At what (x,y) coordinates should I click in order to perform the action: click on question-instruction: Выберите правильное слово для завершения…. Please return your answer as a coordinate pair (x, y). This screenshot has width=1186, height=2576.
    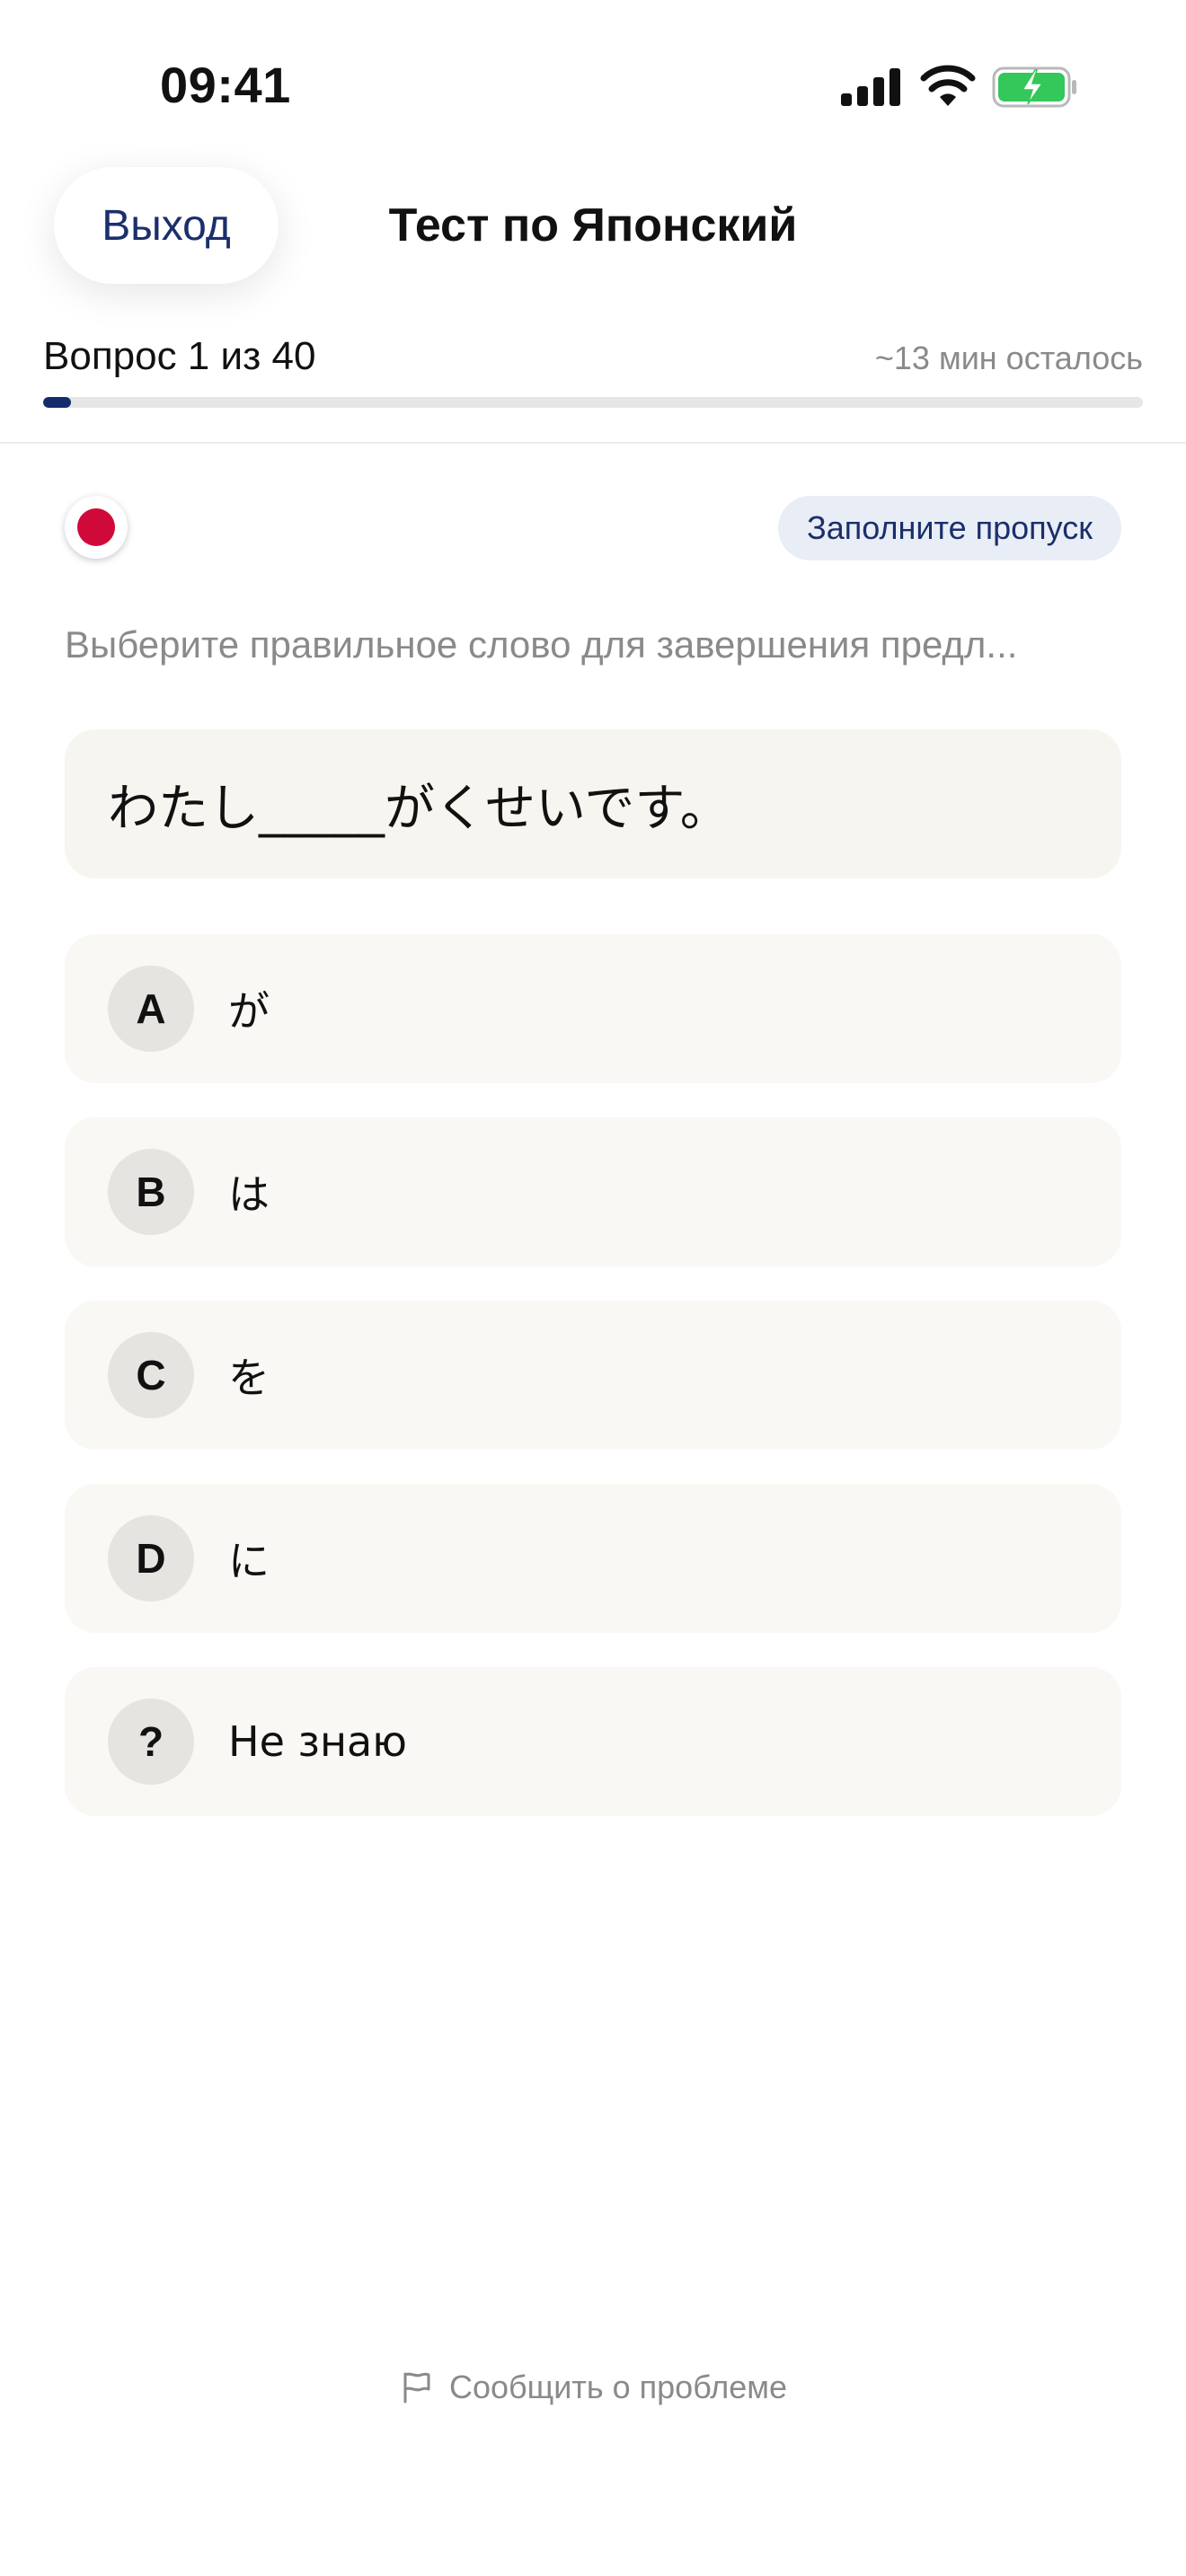
    Looking at the image, I should click on (541, 644).